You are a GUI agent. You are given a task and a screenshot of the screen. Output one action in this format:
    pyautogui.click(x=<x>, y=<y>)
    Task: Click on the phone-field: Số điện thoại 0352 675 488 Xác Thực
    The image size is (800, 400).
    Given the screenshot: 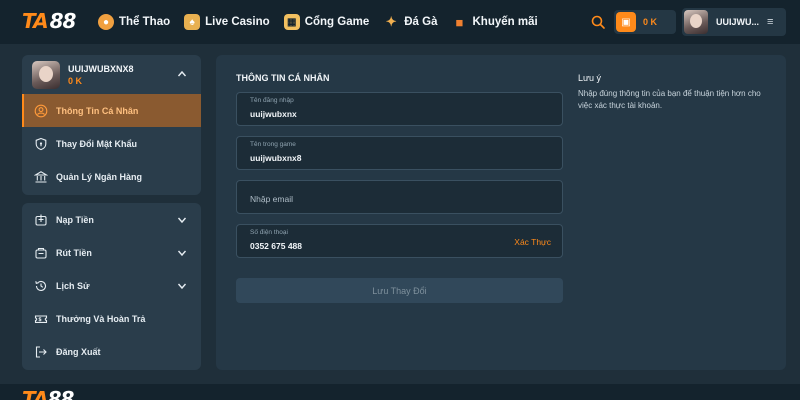 What is the action you would take?
    pyautogui.click(x=399, y=241)
    